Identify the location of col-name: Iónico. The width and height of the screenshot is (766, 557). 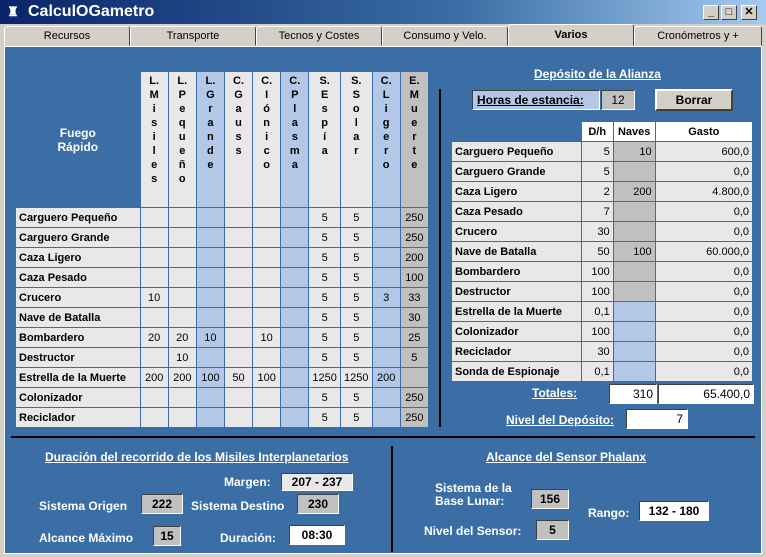
(267, 130).